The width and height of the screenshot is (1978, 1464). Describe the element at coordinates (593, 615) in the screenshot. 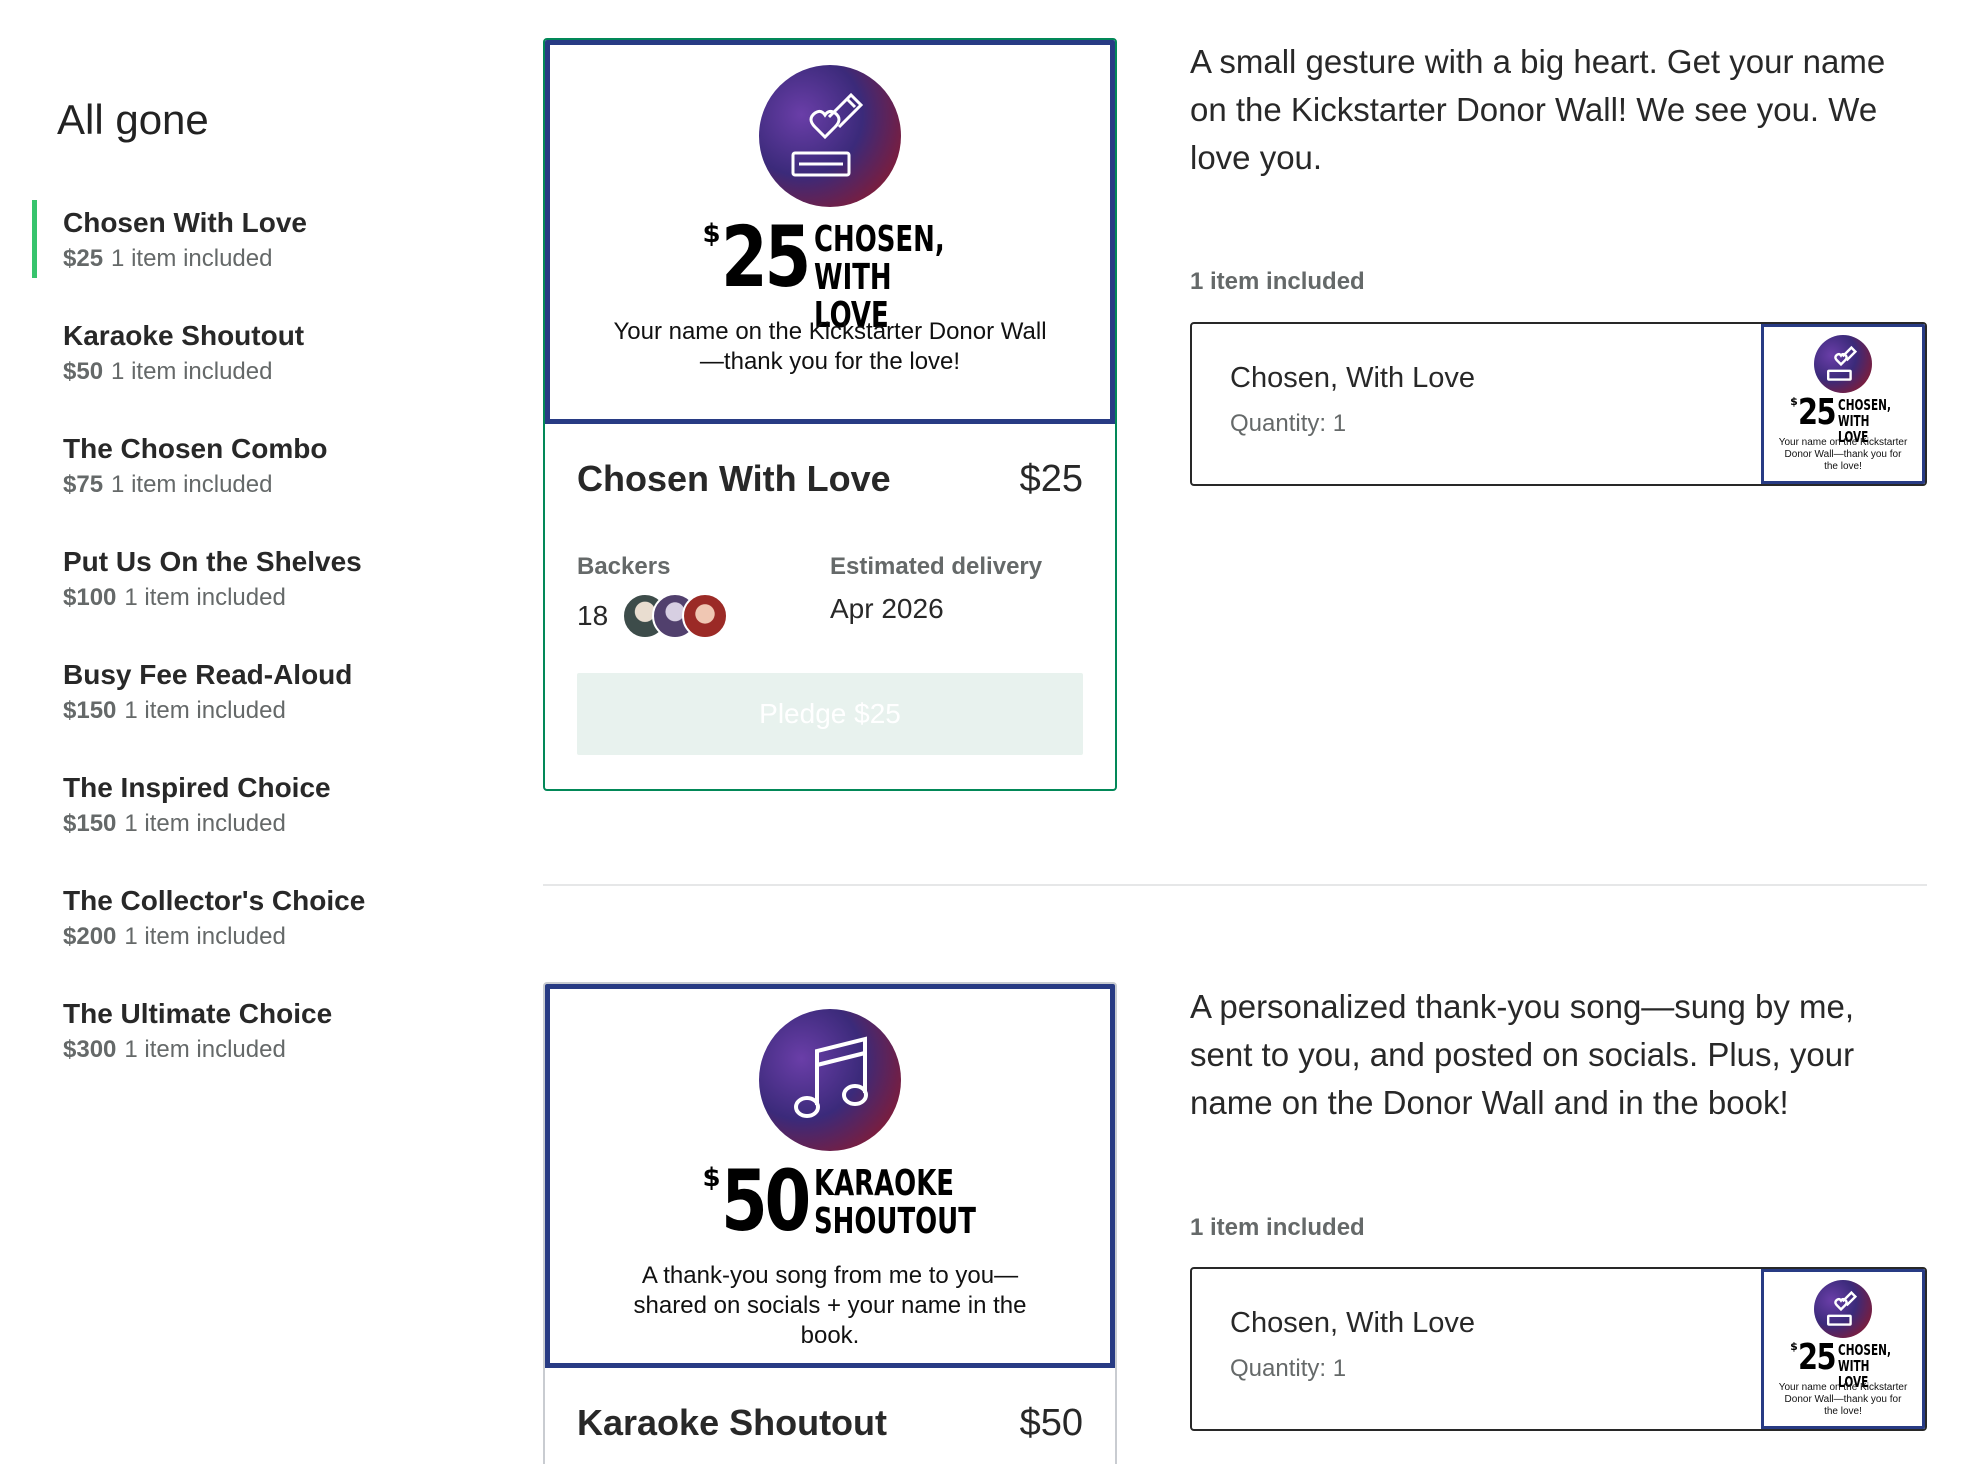

I see `backers-count: 18` at that location.